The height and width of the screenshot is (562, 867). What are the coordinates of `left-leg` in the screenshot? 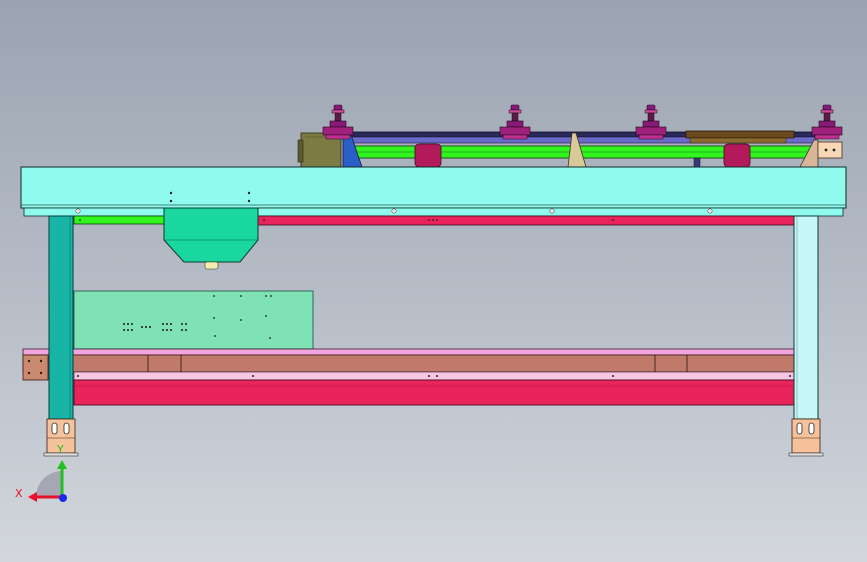 It's located at (61, 317).